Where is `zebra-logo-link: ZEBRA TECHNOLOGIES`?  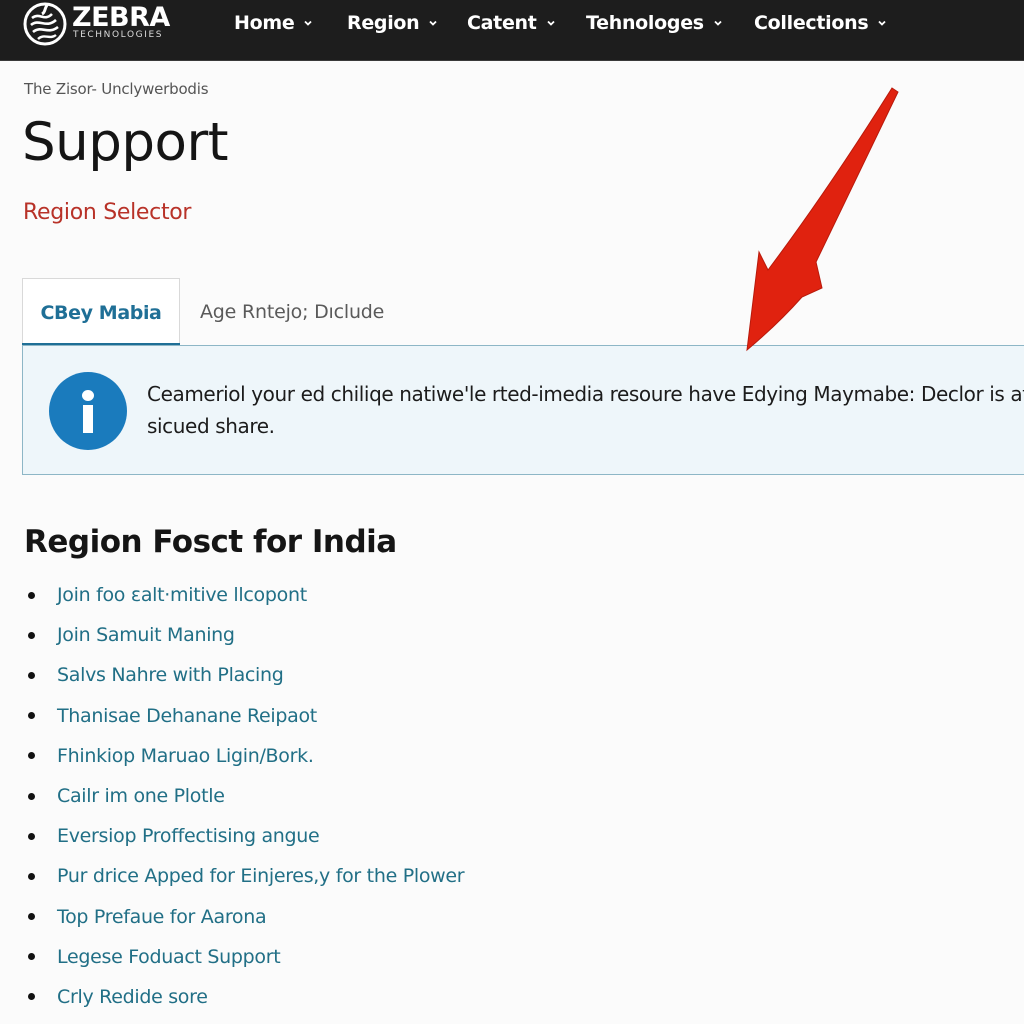
zebra-logo-link: ZEBRA TECHNOLOGIES is located at coordinates (100, 24).